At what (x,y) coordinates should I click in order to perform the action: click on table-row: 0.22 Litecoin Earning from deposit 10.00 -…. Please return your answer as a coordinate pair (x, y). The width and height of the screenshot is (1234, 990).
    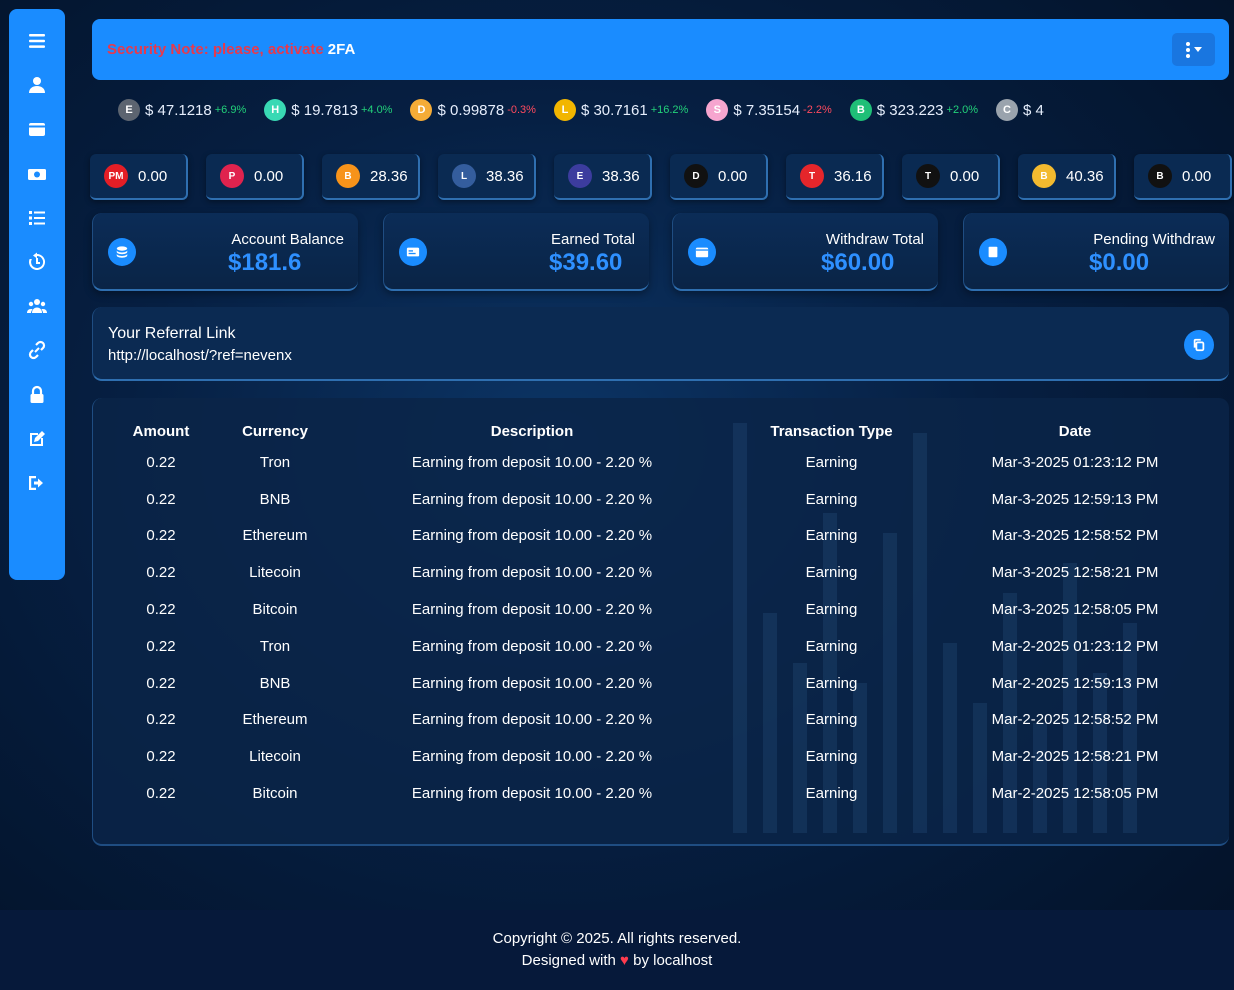
    Looking at the image, I should click on (661, 572).